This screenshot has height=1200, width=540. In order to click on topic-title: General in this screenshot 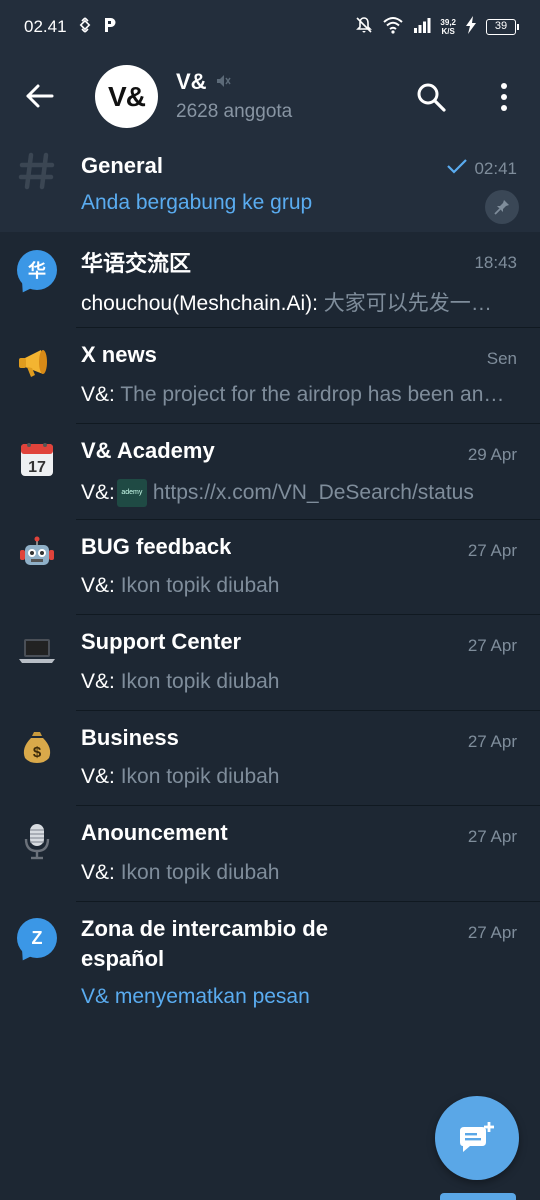, I will do `click(122, 165)`.